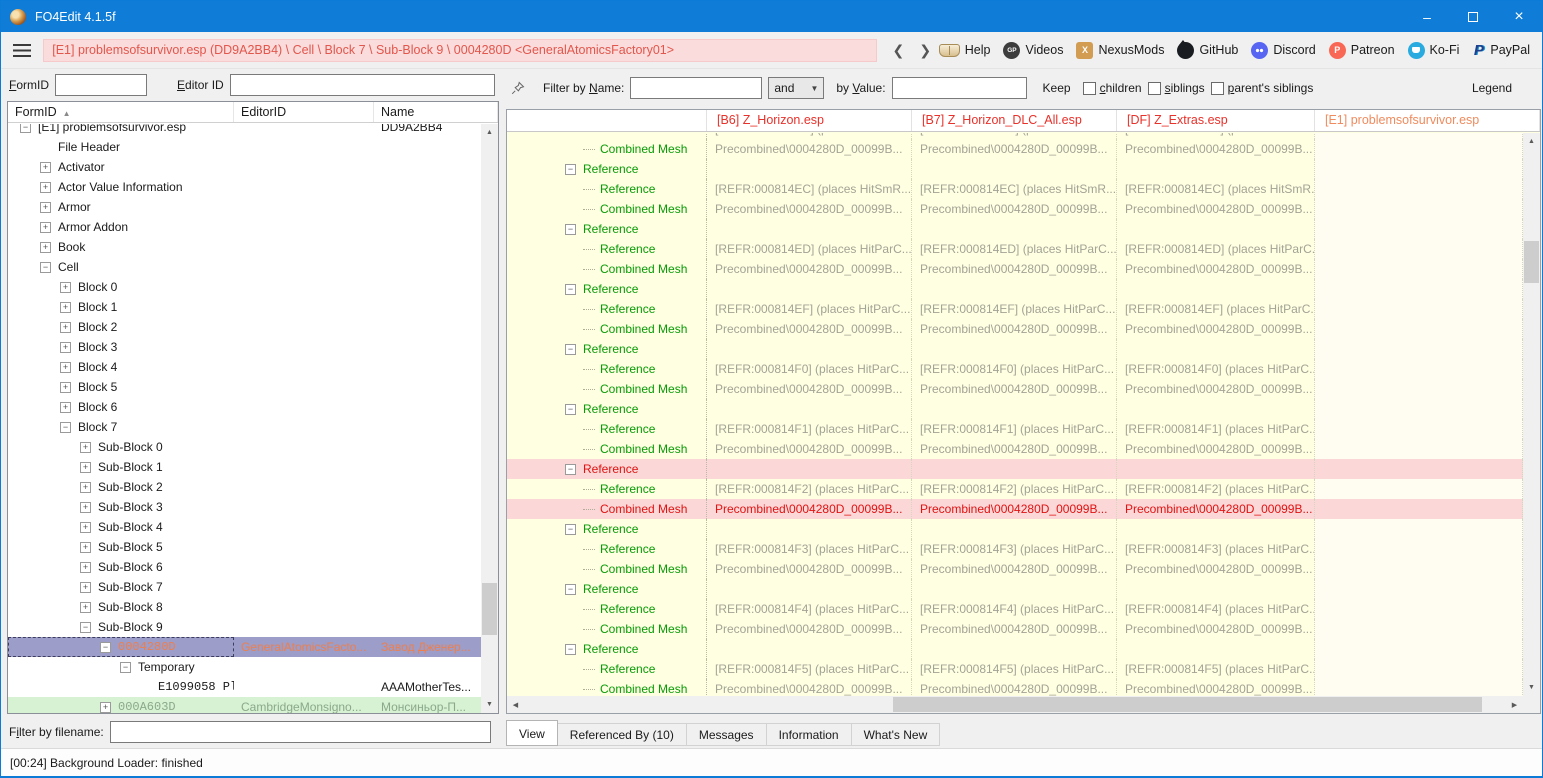 This screenshot has width=1543, height=778. What do you see at coordinates (1433, 50) in the screenshot?
I see `toolbar-link-kofi: Ko-Fi` at bounding box center [1433, 50].